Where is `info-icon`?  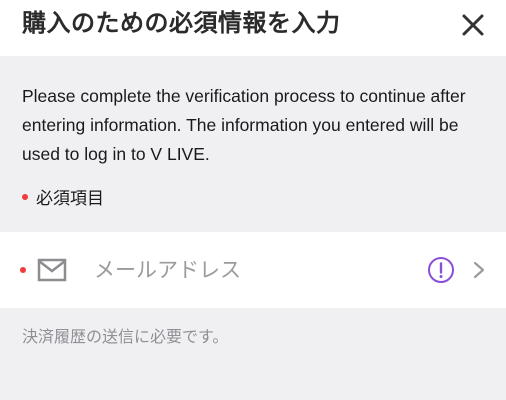
info-icon is located at coordinates (441, 270).